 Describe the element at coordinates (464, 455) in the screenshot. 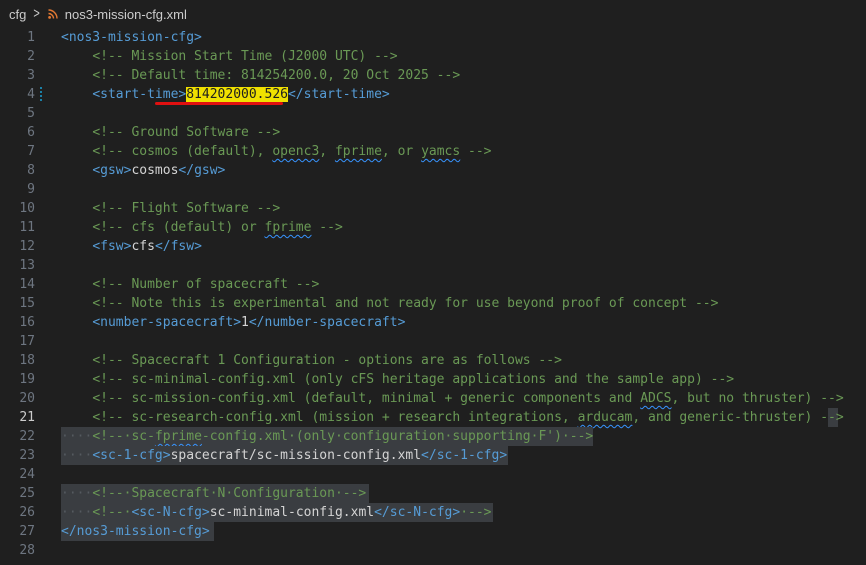

I see `code-token: </sc-1-cfg>` at that location.